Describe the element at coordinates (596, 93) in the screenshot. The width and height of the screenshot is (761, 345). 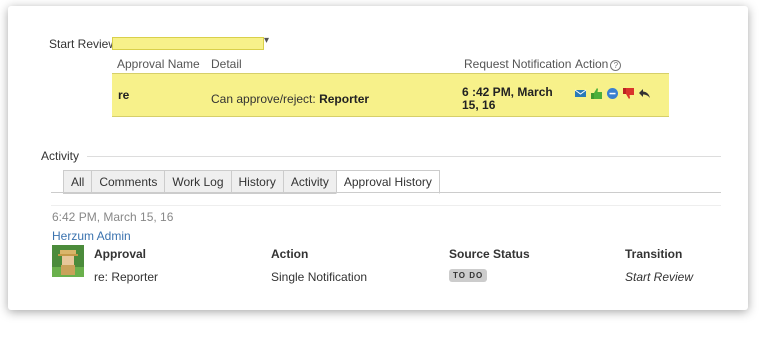
I see `thumbs-up-icon` at that location.